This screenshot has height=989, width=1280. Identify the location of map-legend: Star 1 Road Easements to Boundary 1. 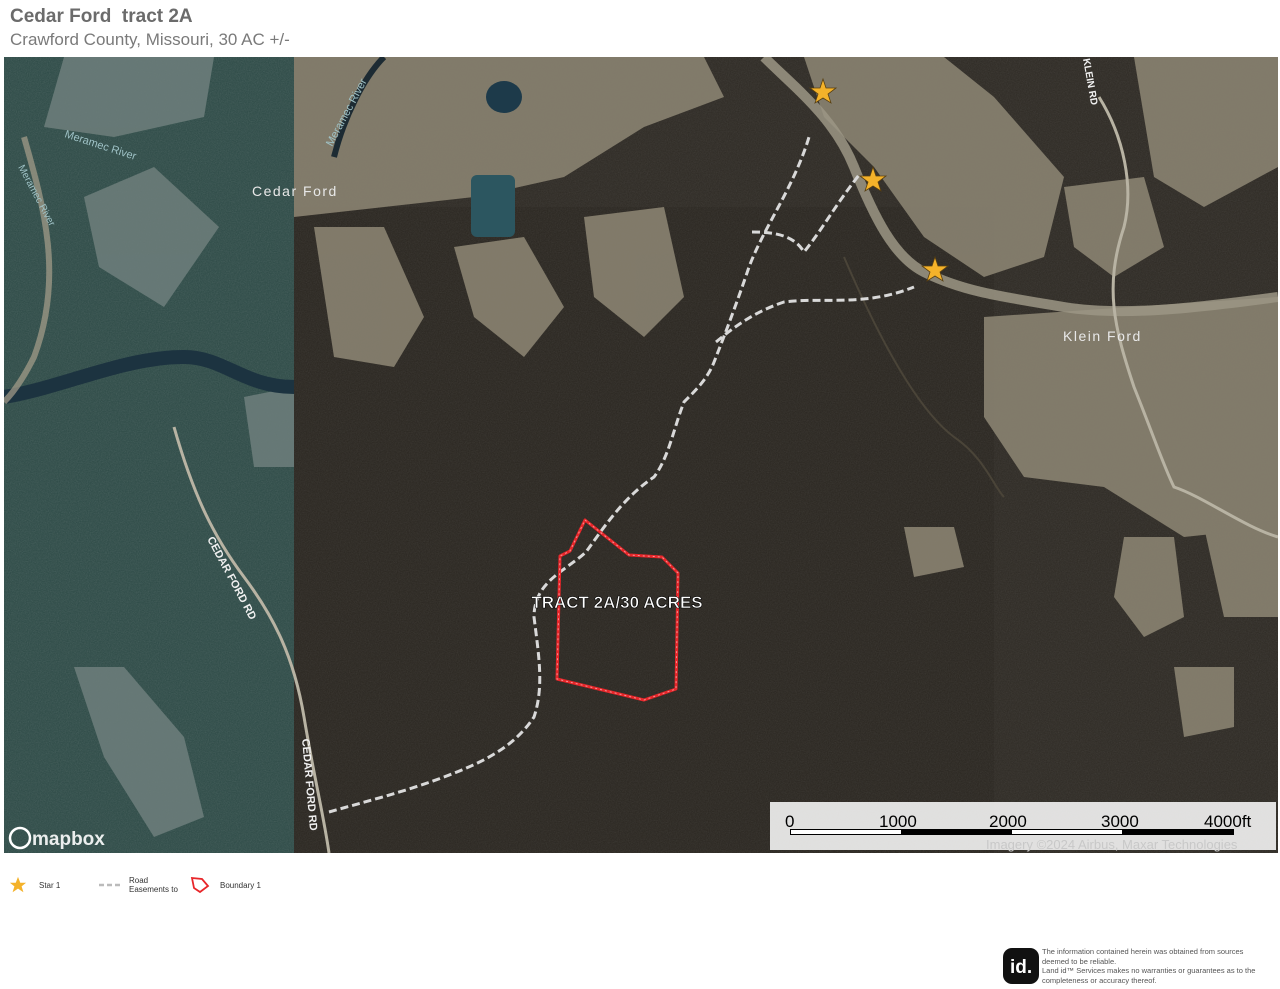
(200, 888).